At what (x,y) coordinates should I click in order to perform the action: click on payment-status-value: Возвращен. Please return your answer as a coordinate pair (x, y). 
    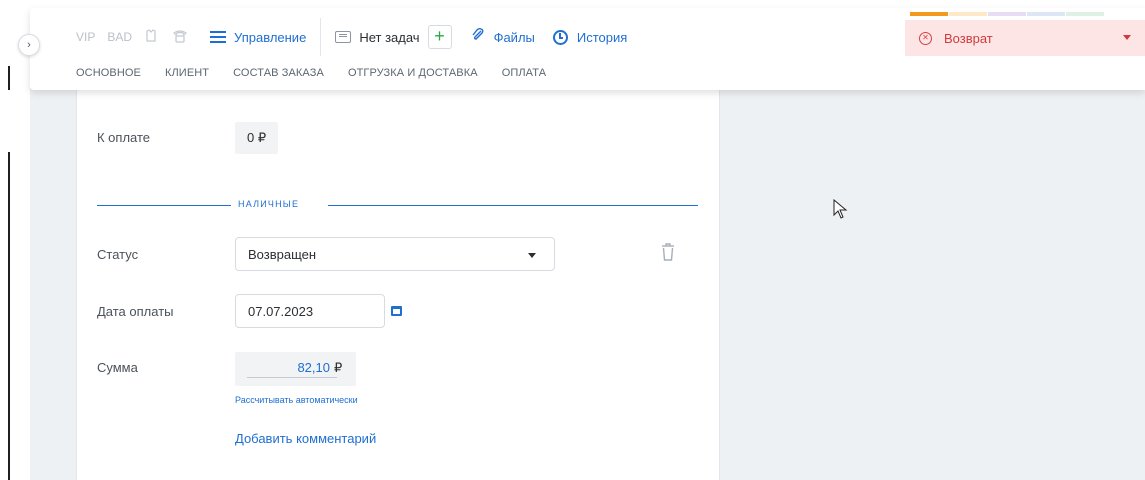
    Looking at the image, I should click on (282, 254).